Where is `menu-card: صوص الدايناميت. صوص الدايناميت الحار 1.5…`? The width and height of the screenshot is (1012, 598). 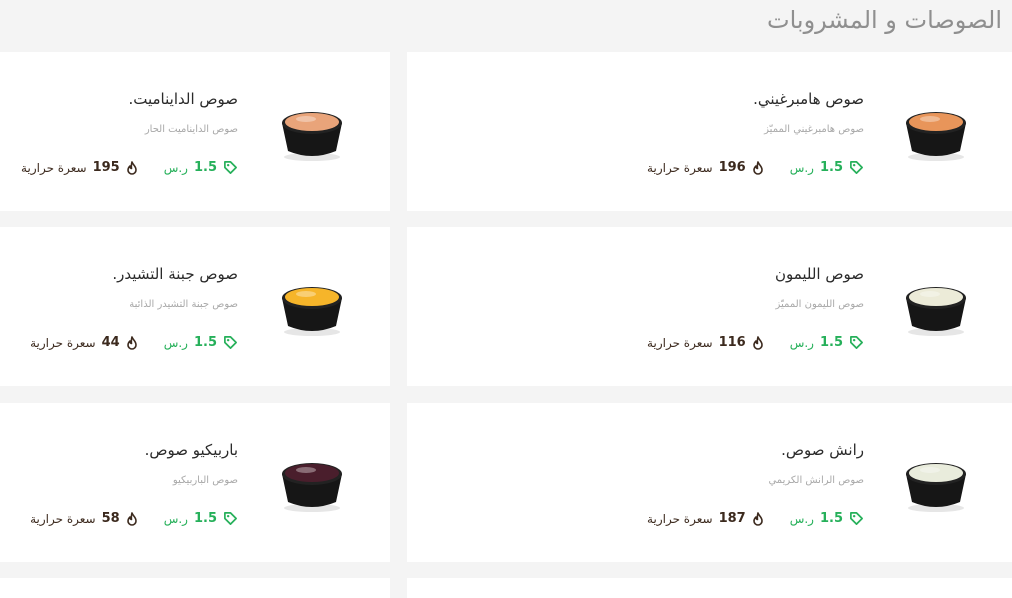
menu-card: صوص الدايناميت. صوص الدايناميت الحار 1.5… is located at coordinates (195, 131).